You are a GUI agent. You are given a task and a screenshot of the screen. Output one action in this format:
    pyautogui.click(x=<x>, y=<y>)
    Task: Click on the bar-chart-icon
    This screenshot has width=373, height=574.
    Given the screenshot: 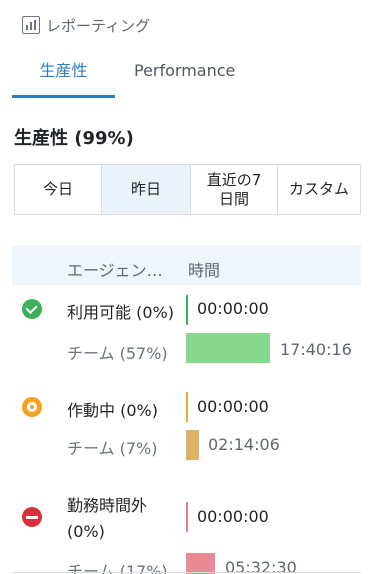 What is the action you would take?
    pyautogui.click(x=31, y=25)
    